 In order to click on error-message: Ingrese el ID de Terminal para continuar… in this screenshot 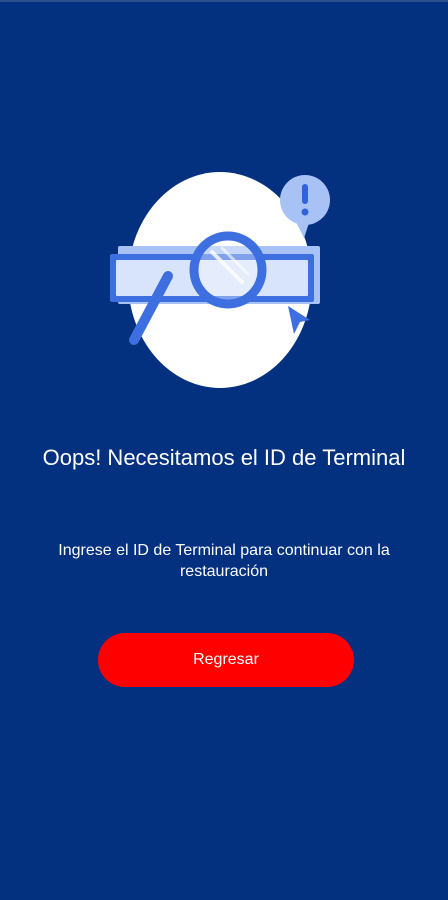, I will do `click(224, 561)`.